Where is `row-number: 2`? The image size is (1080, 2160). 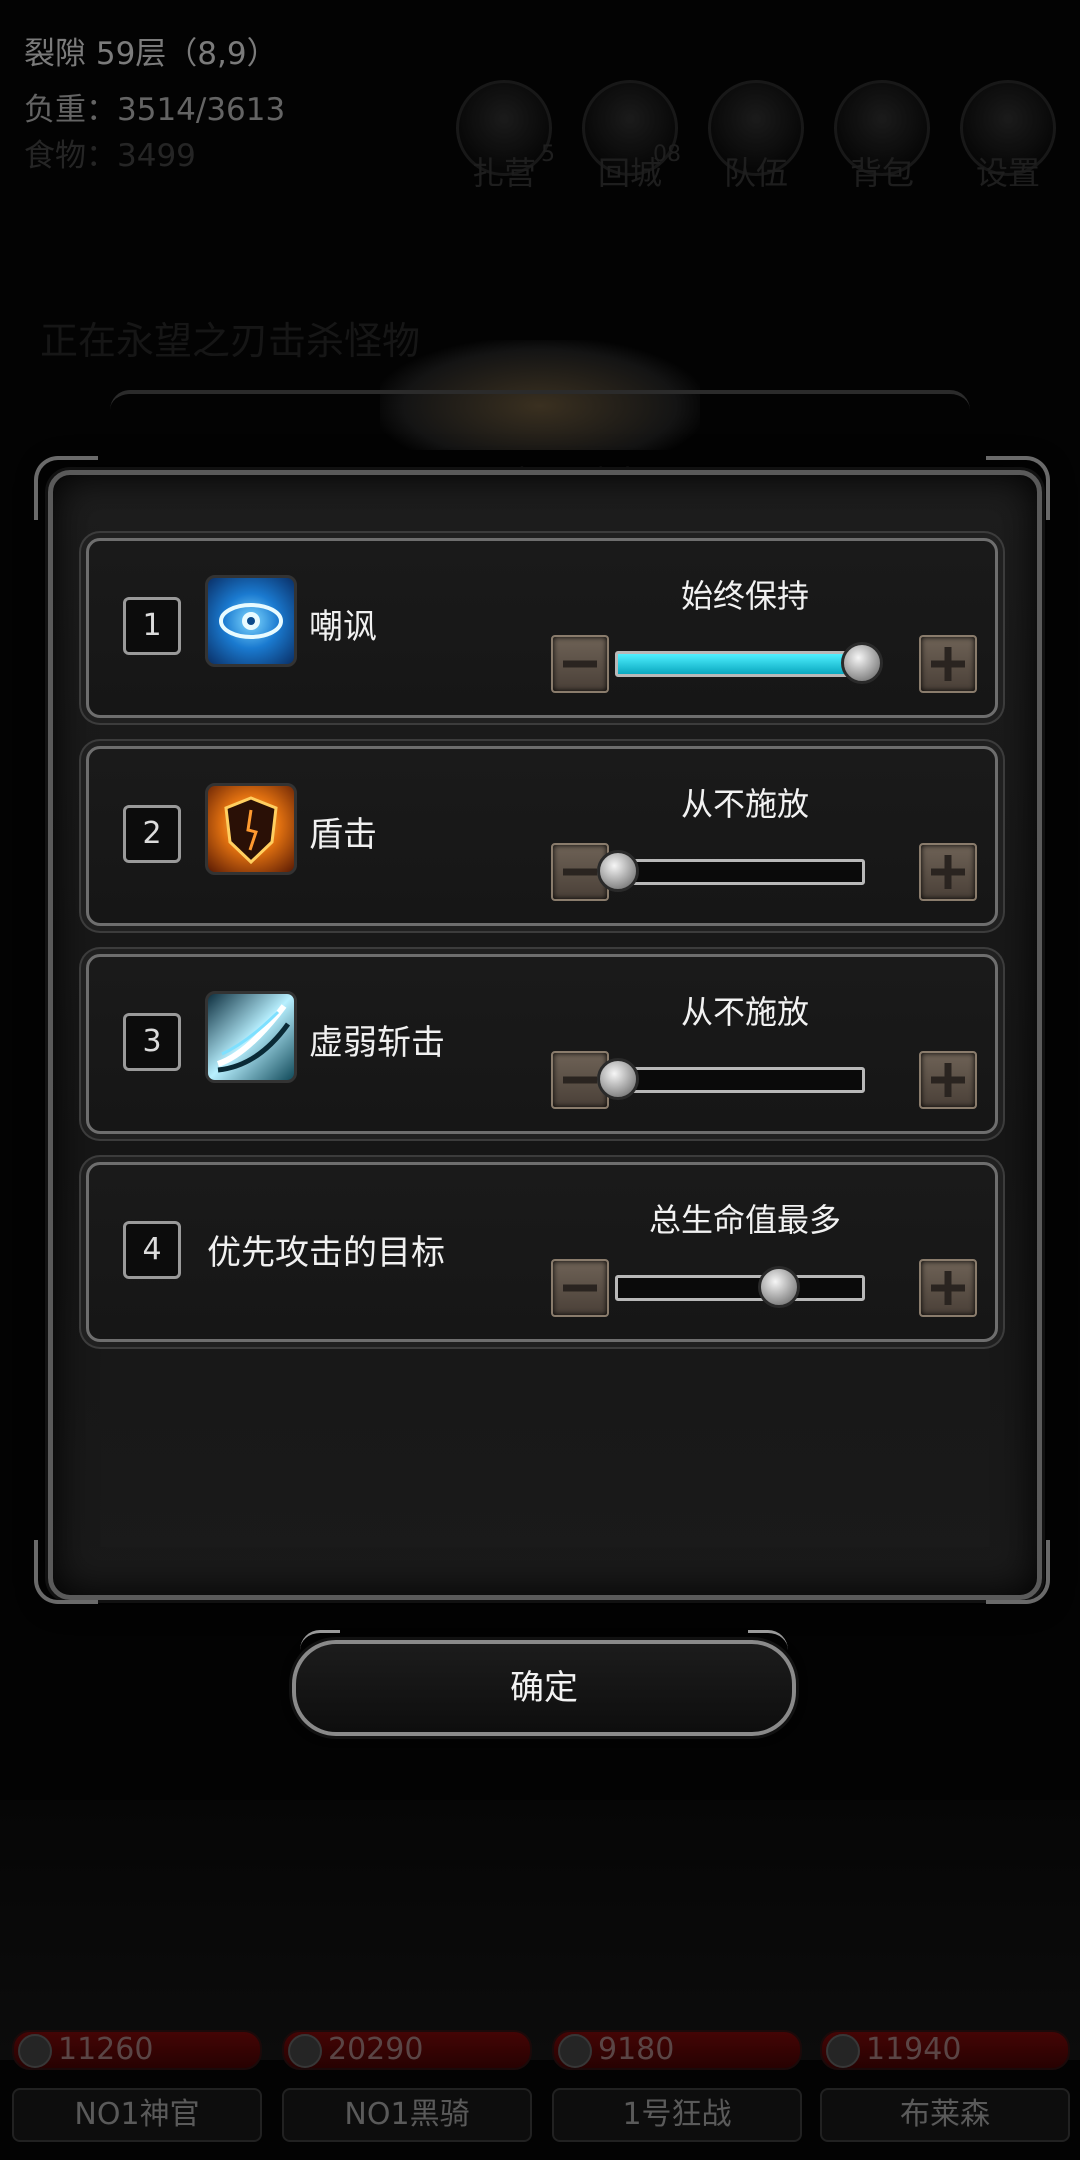
row-number: 2 is located at coordinates (152, 834).